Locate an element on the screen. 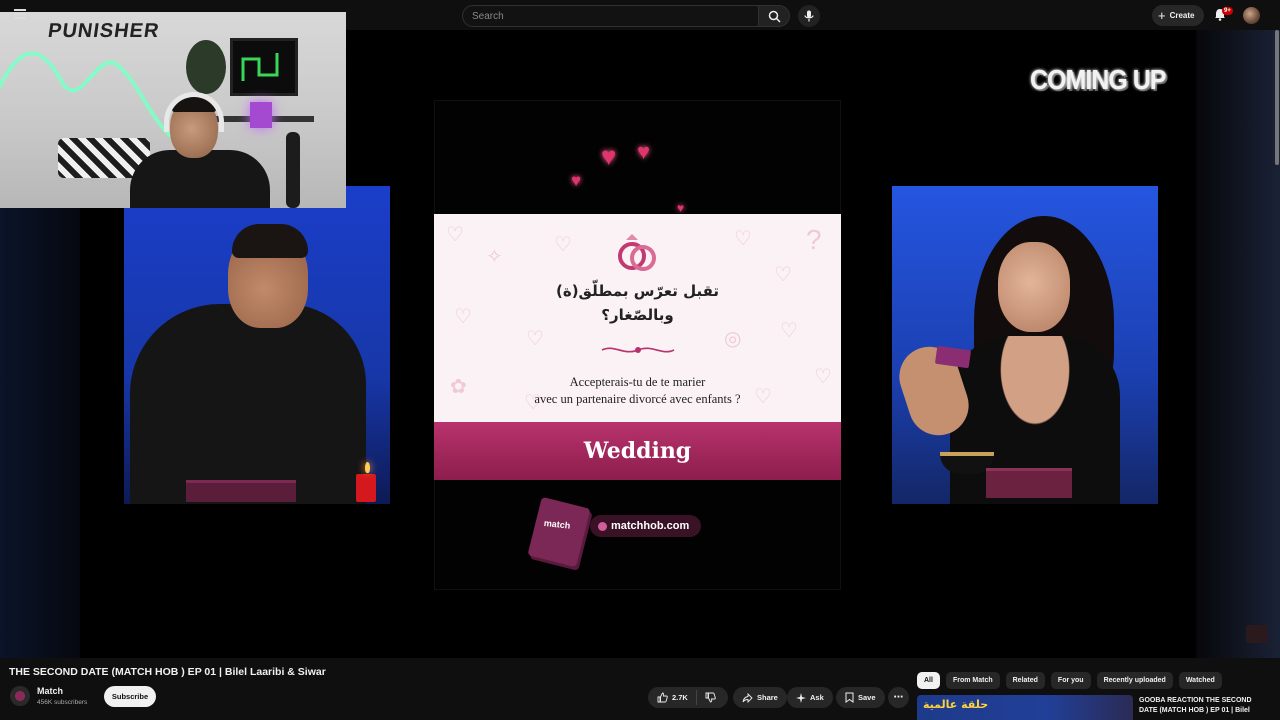 This screenshot has width=1280, height=720. monitor is located at coordinates (264, 67).